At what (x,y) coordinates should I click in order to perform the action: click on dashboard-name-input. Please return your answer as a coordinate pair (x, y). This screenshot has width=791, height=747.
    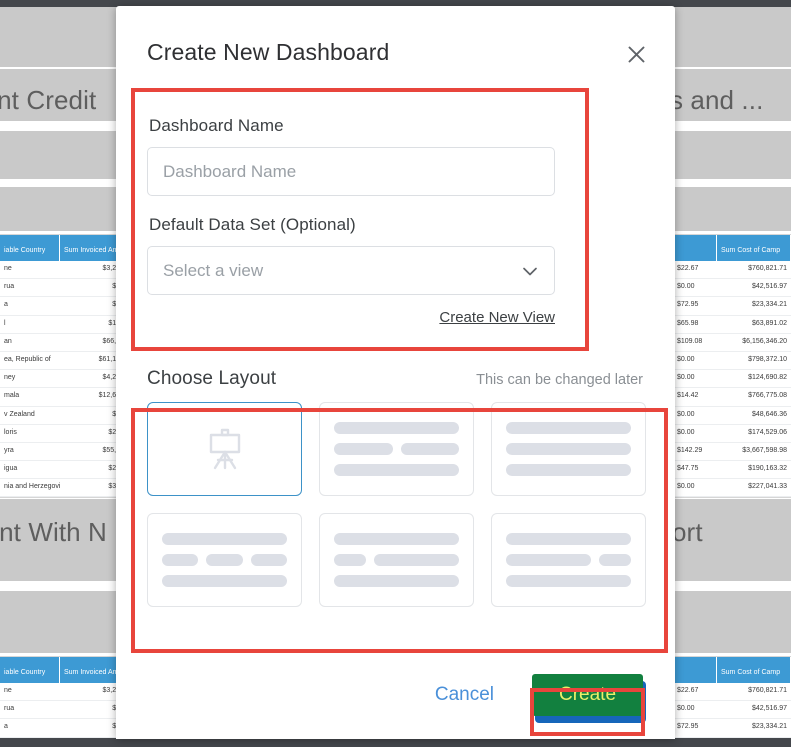
    Looking at the image, I should click on (351, 171).